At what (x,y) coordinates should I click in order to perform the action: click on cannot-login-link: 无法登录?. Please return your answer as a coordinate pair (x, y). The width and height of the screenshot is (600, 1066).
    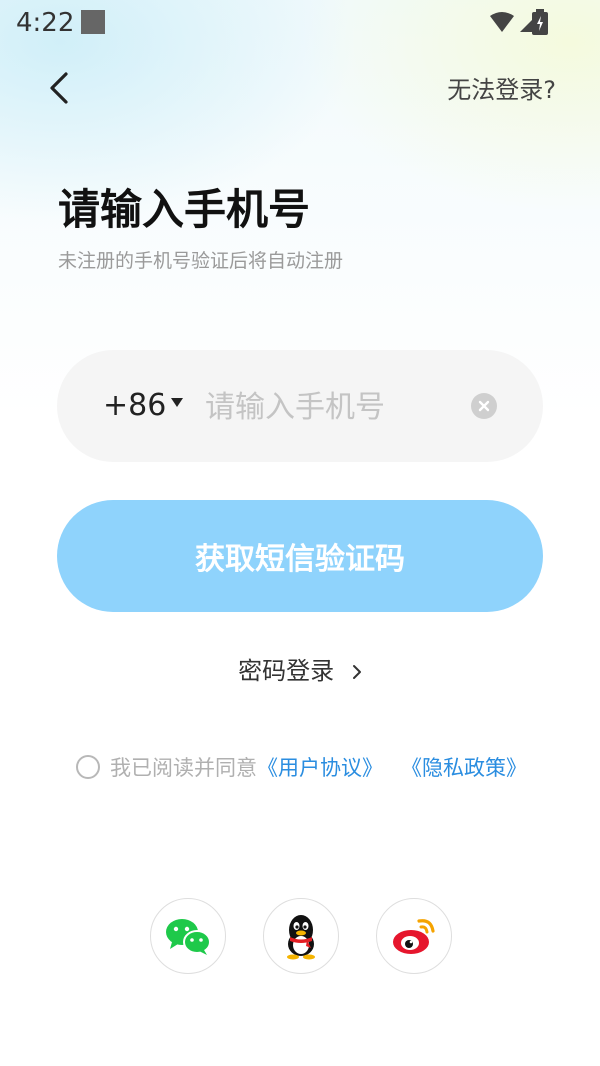
    Looking at the image, I should click on (501, 87).